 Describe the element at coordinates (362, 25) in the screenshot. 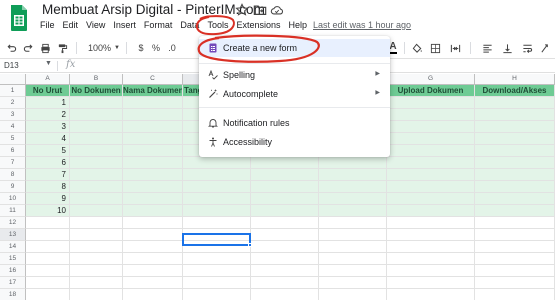

I see `last-edit-link: Last edit was 1 hour ago` at that location.